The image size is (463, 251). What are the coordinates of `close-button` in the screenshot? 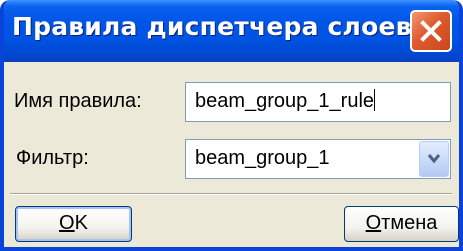 It's located at (431, 31).